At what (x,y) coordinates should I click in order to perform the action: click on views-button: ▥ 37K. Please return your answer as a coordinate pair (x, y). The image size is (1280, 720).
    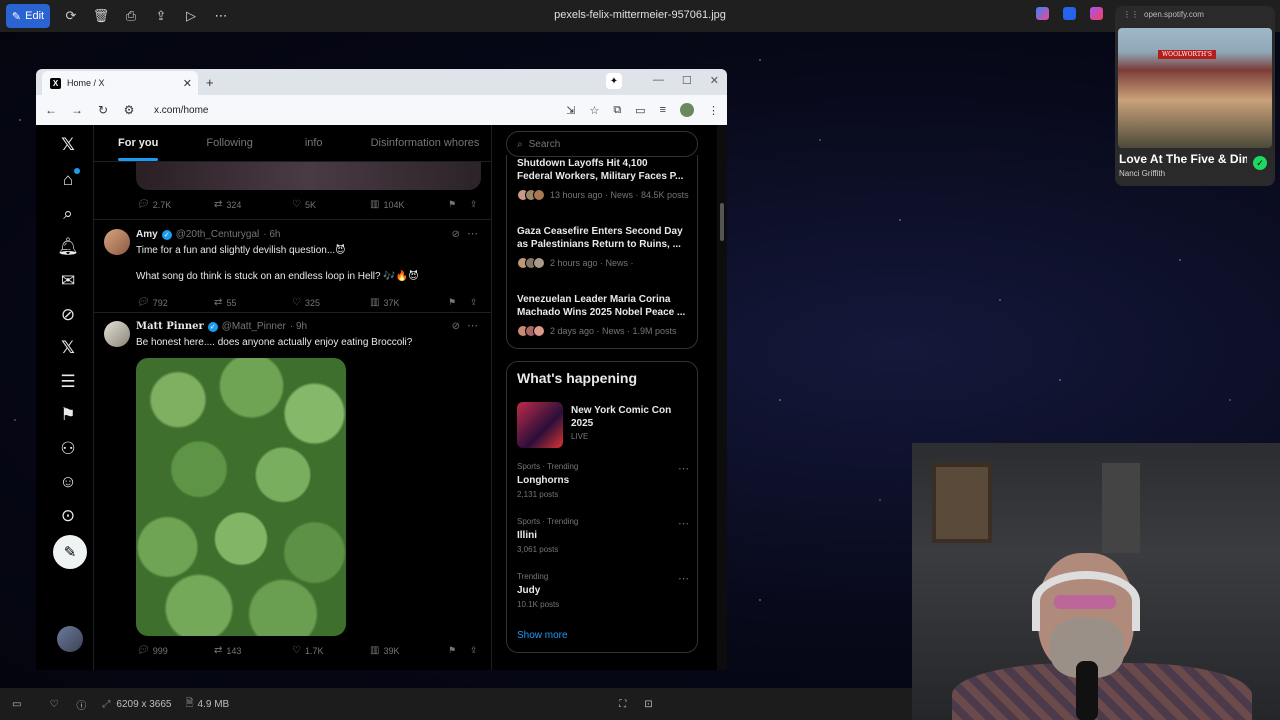
    Looking at the image, I should click on (384, 302).